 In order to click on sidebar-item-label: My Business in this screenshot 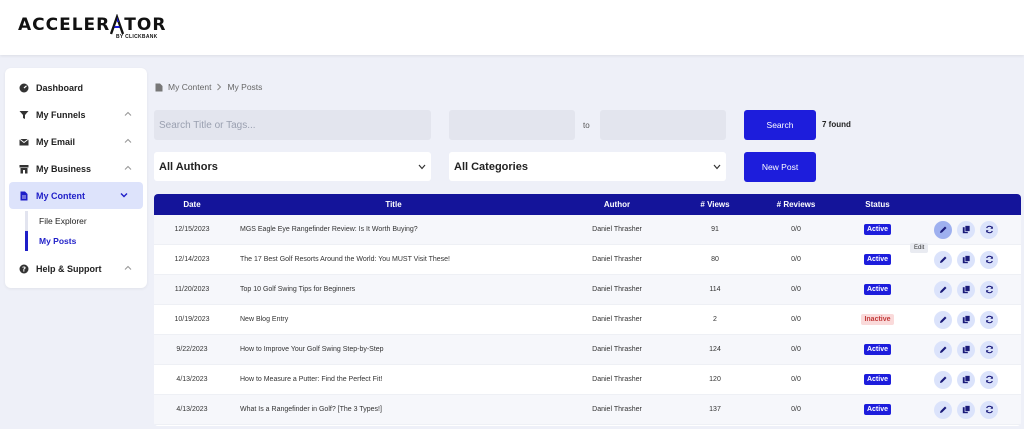, I will do `click(64, 168)`.